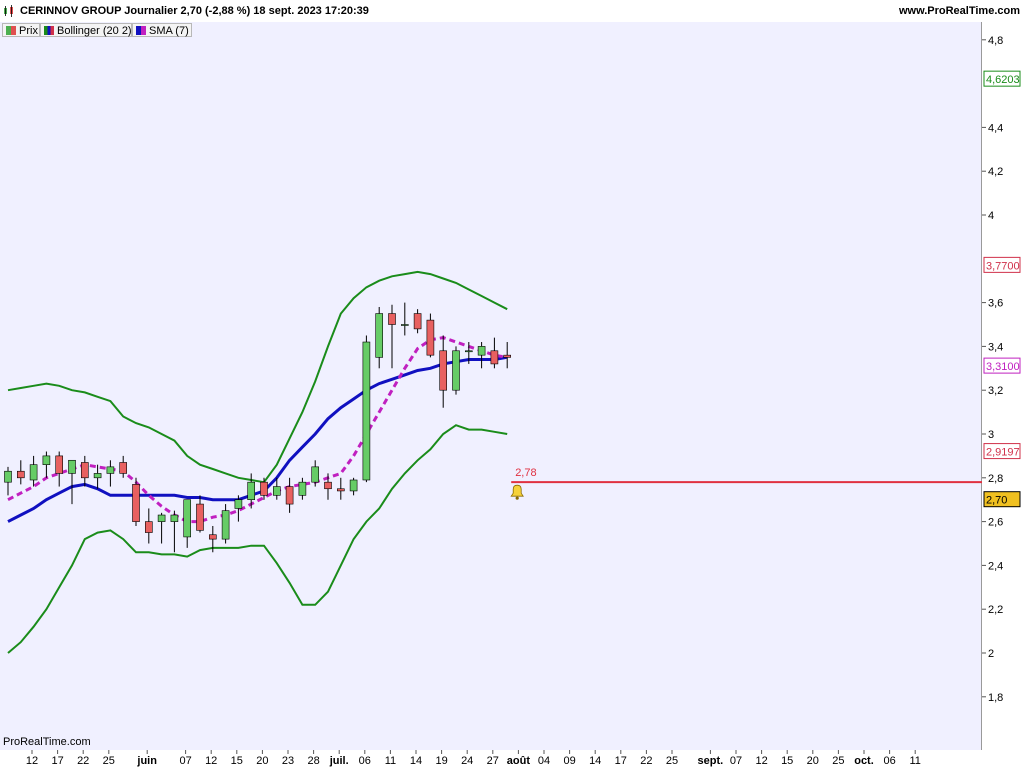  I want to click on y-tick-label: 4,4, so click(995, 128).